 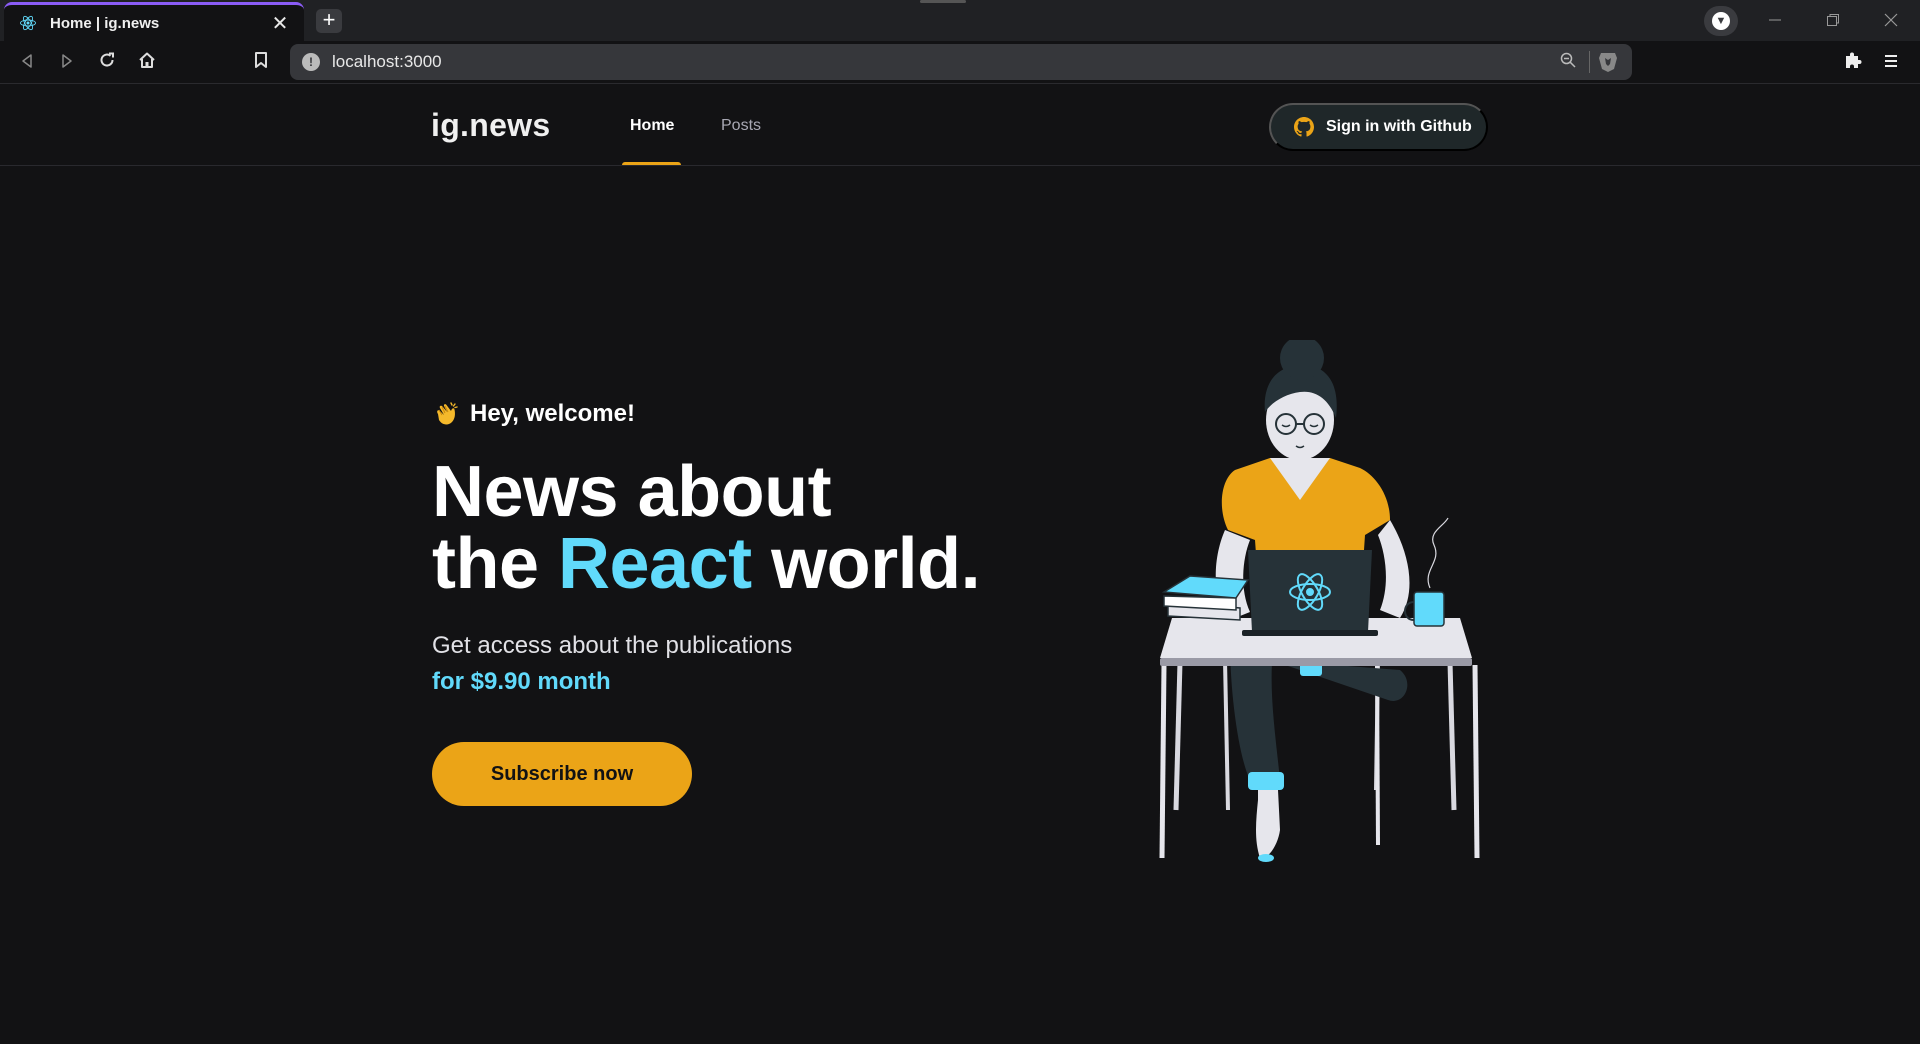 I want to click on address-bar: ! localhost:3000, so click(x=961, y=62).